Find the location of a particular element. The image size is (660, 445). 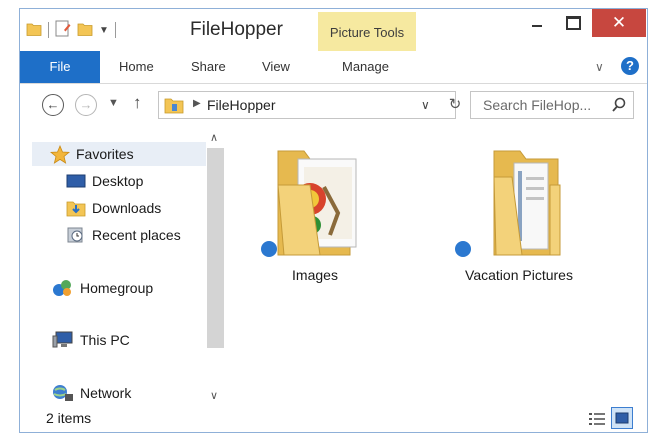

scroll-down-arrow-icon: ∨ is located at coordinates (214, 395).